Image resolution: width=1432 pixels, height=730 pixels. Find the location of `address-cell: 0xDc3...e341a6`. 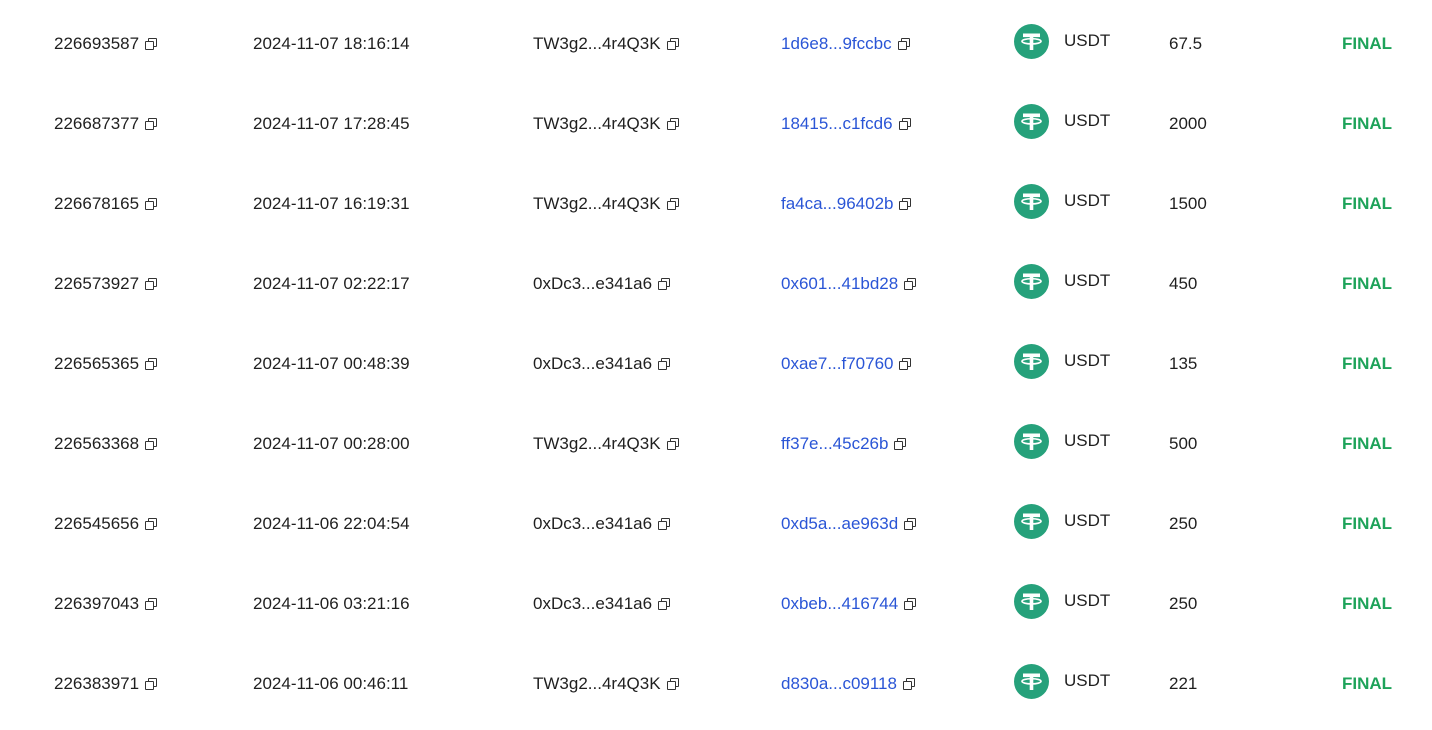

address-cell: 0xDc3...e341a6 is located at coordinates (602, 604).